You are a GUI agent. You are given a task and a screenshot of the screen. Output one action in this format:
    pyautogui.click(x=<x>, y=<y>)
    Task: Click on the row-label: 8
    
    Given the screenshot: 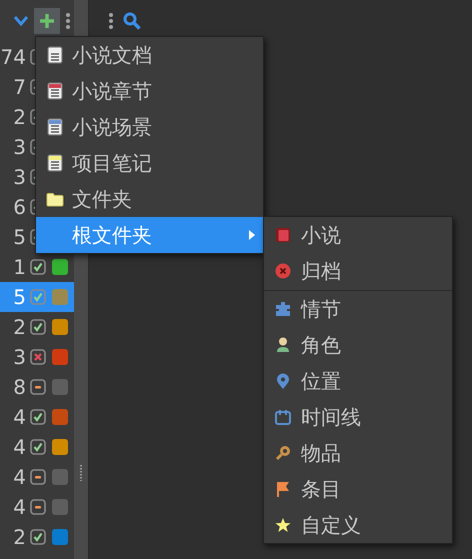 What is the action you would take?
    pyautogui.click(x=19, y=387)
    